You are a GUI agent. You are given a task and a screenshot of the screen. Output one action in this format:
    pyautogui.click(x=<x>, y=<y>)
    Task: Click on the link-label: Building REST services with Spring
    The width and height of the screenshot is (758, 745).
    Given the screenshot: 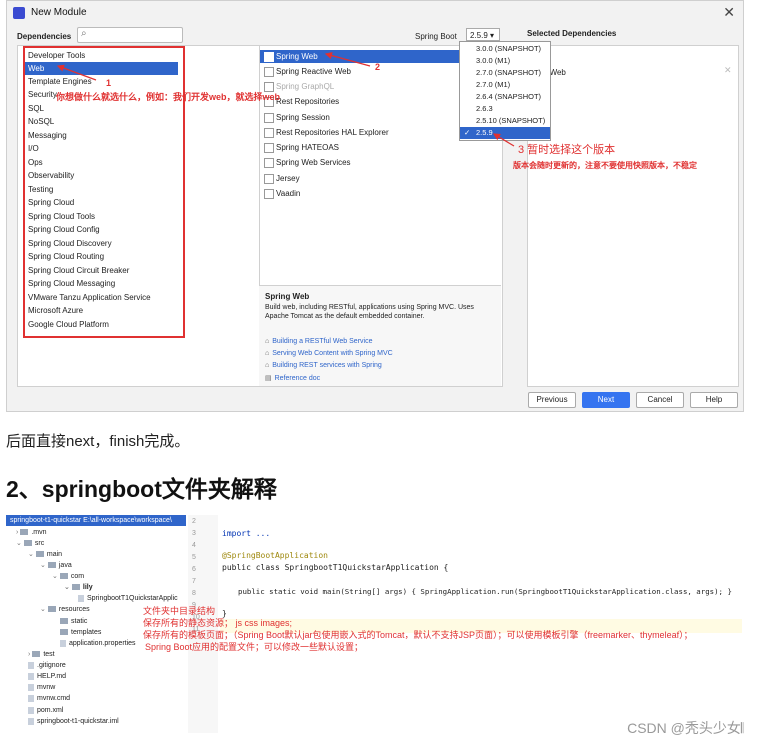 What is the action you would take?
    pyautogui.click(x=327, y=365)
    